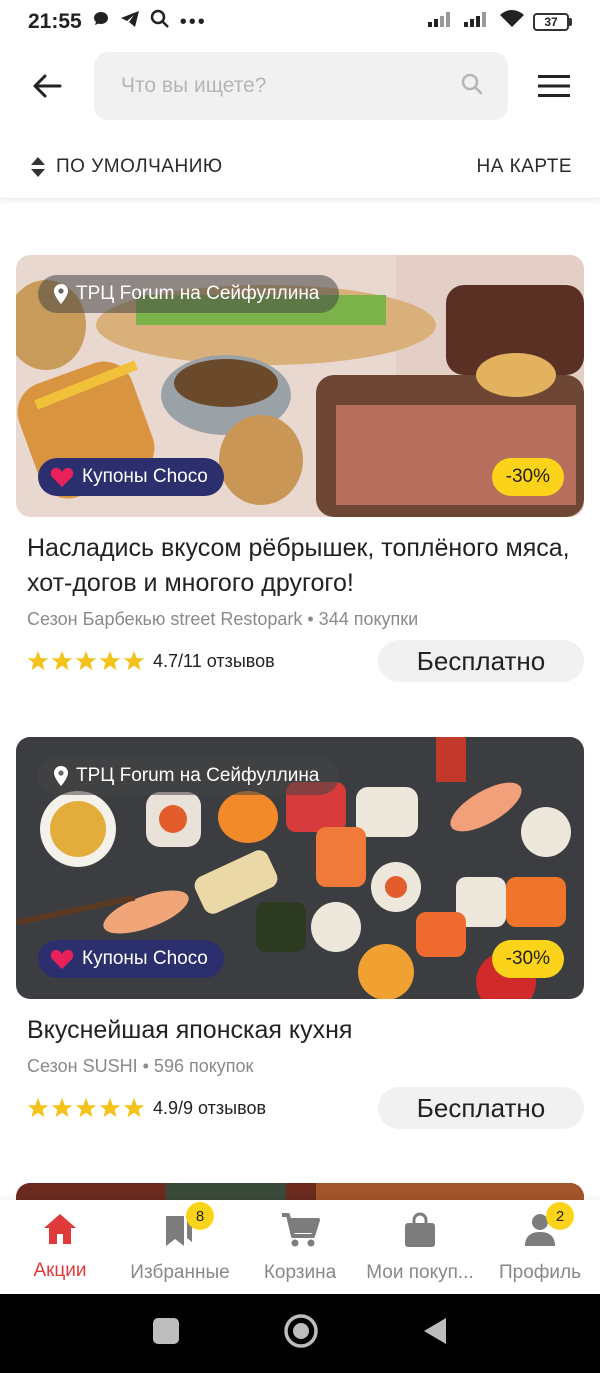  I want to click on telegram-icon, so click(130, 22).